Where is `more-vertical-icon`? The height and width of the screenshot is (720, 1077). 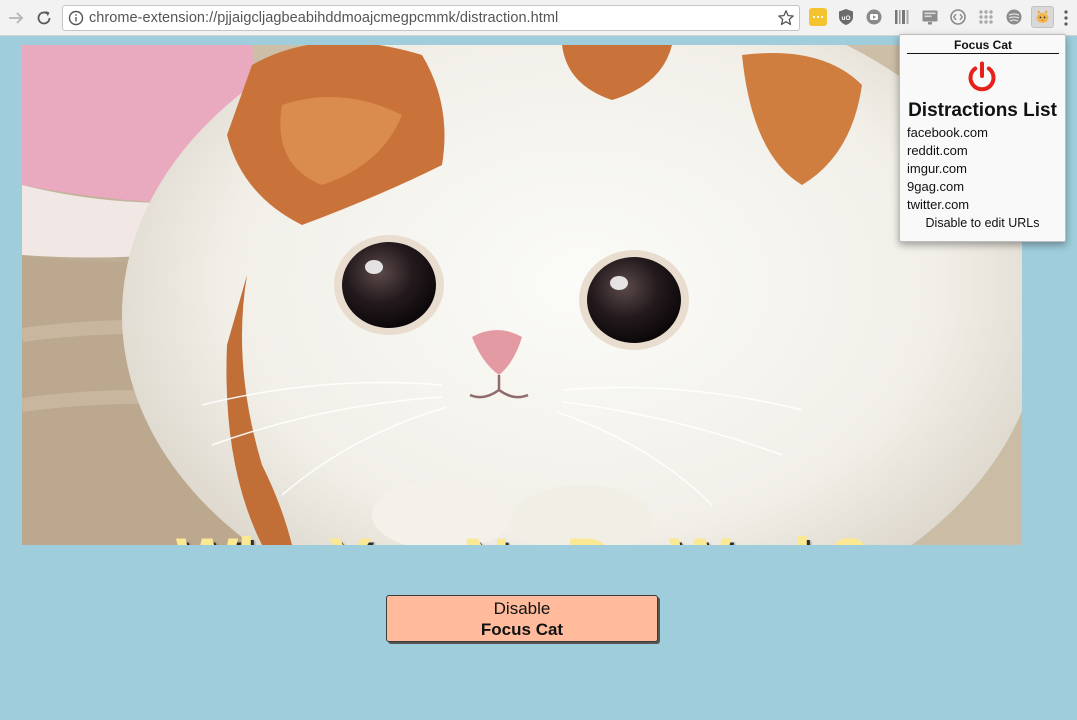
more-vertical-icon is located at coordinates (1066, 18).